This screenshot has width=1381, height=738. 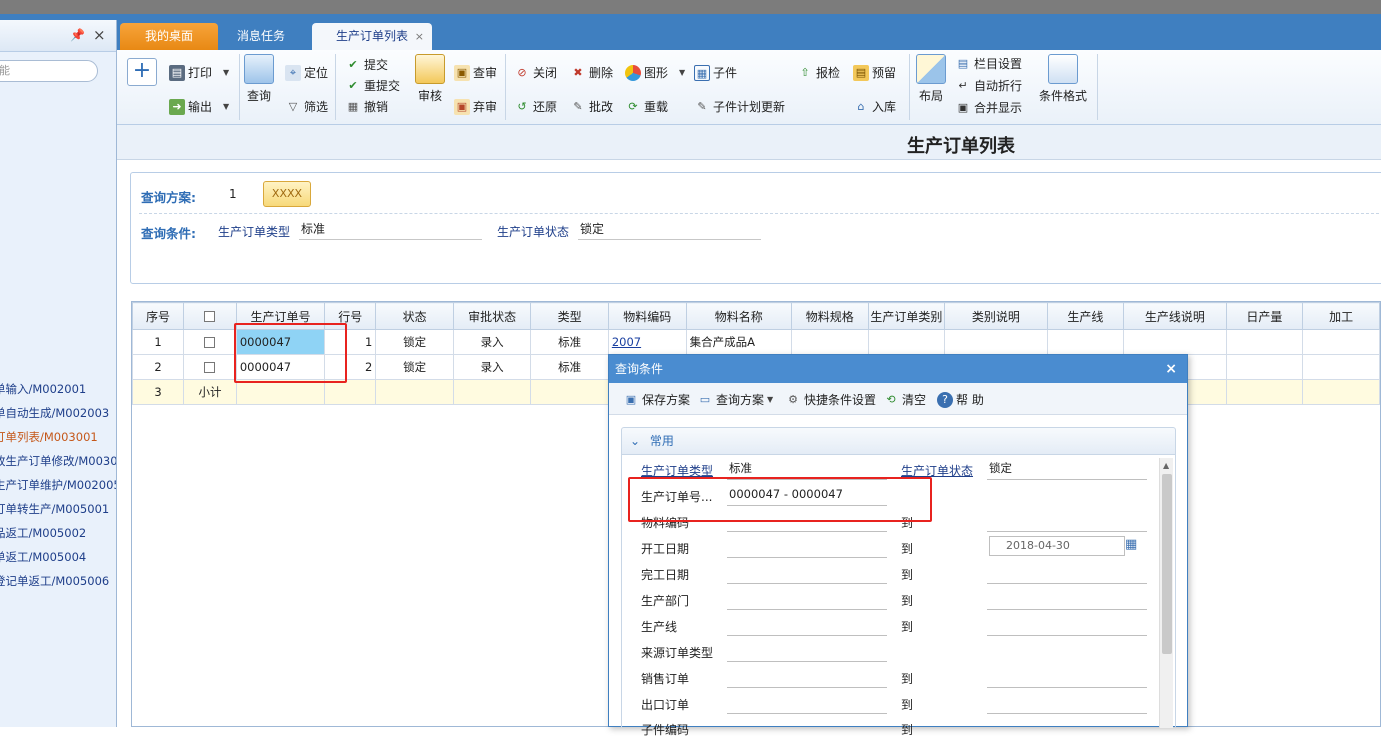 I want to click on sales-order-from-field, so click(x=807, y=677).